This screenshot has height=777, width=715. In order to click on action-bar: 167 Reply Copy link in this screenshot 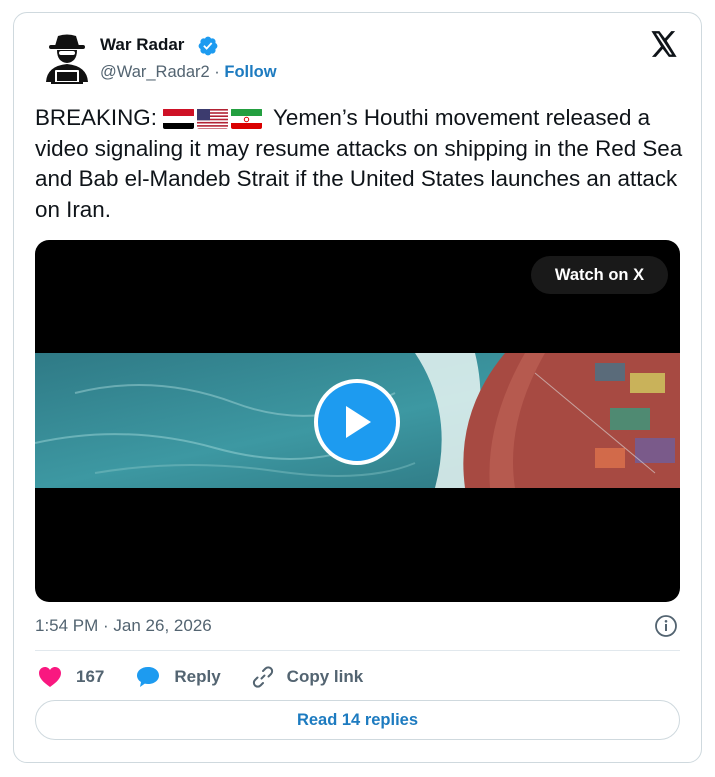, I will do `click(199, 677)`.